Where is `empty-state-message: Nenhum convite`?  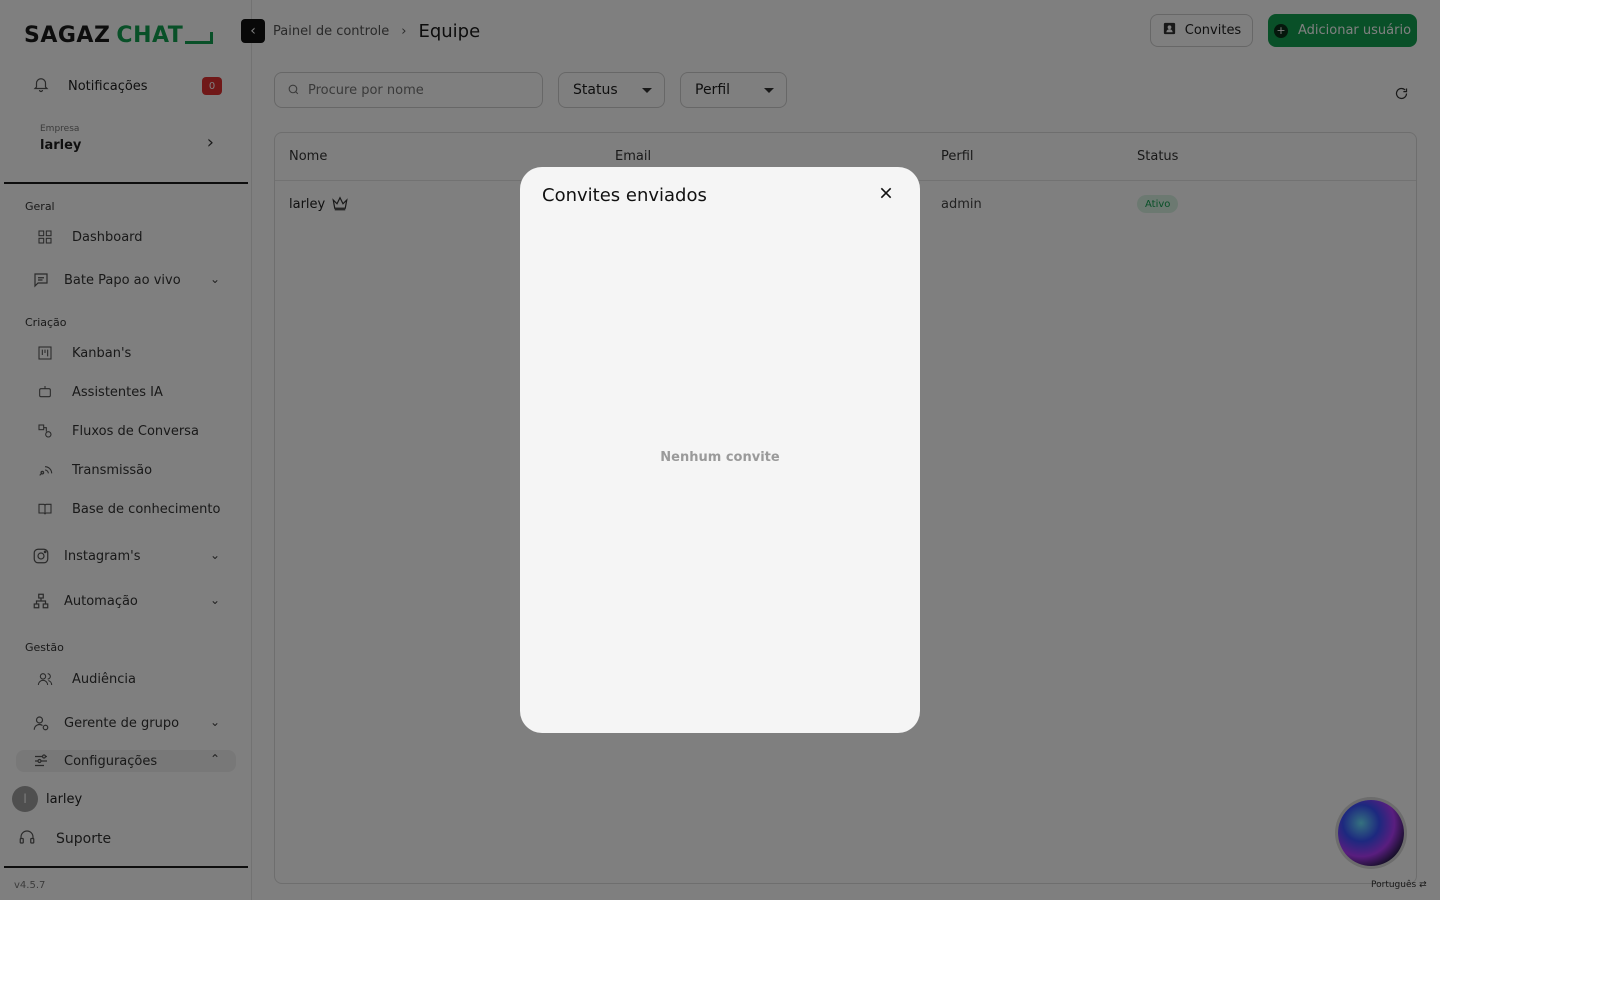 empty-state-message: Nenhum convite is located at coordinates (720, 457).